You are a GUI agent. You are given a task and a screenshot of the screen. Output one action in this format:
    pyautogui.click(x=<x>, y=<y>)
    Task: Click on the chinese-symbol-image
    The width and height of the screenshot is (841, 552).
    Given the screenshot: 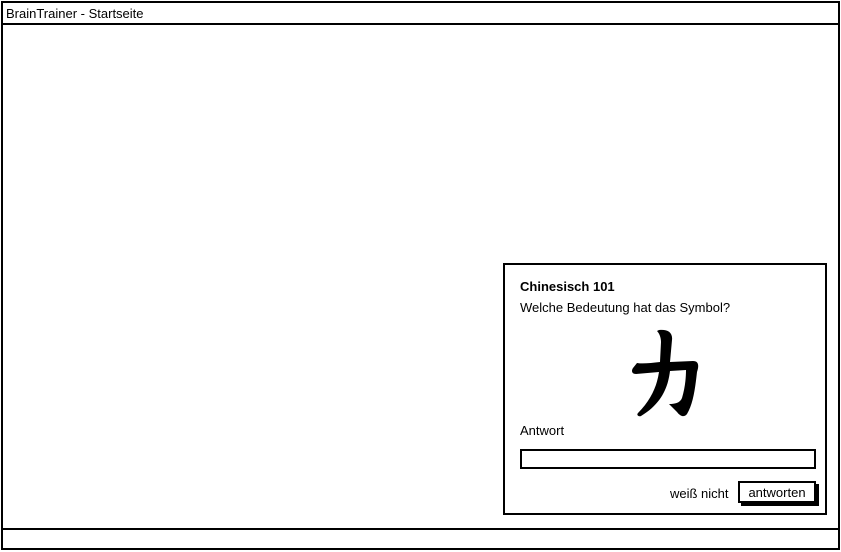 What is the action you would take?
    pyautogui.click(x=665, y=373)
    